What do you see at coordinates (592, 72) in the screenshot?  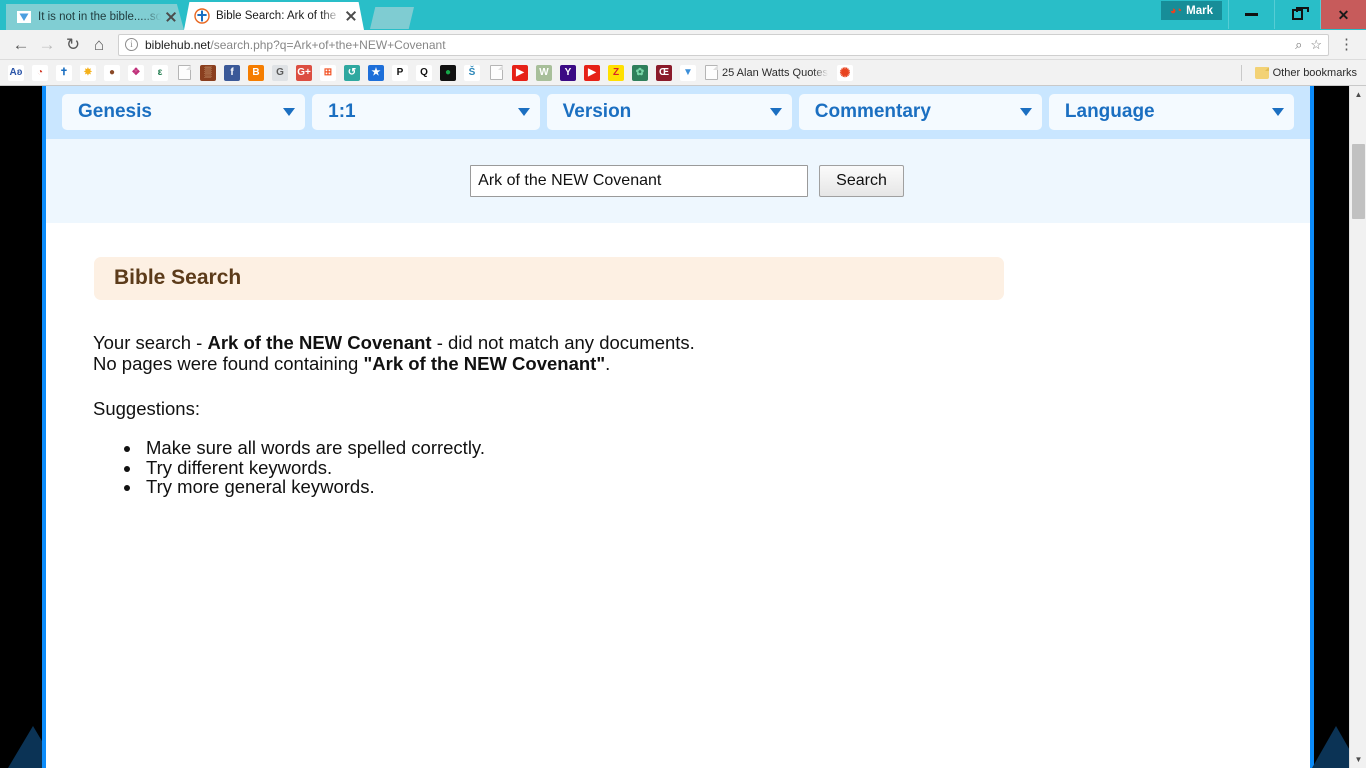 I see `bookmark-youtube-2: ▶` at bounding box center [592, 72].